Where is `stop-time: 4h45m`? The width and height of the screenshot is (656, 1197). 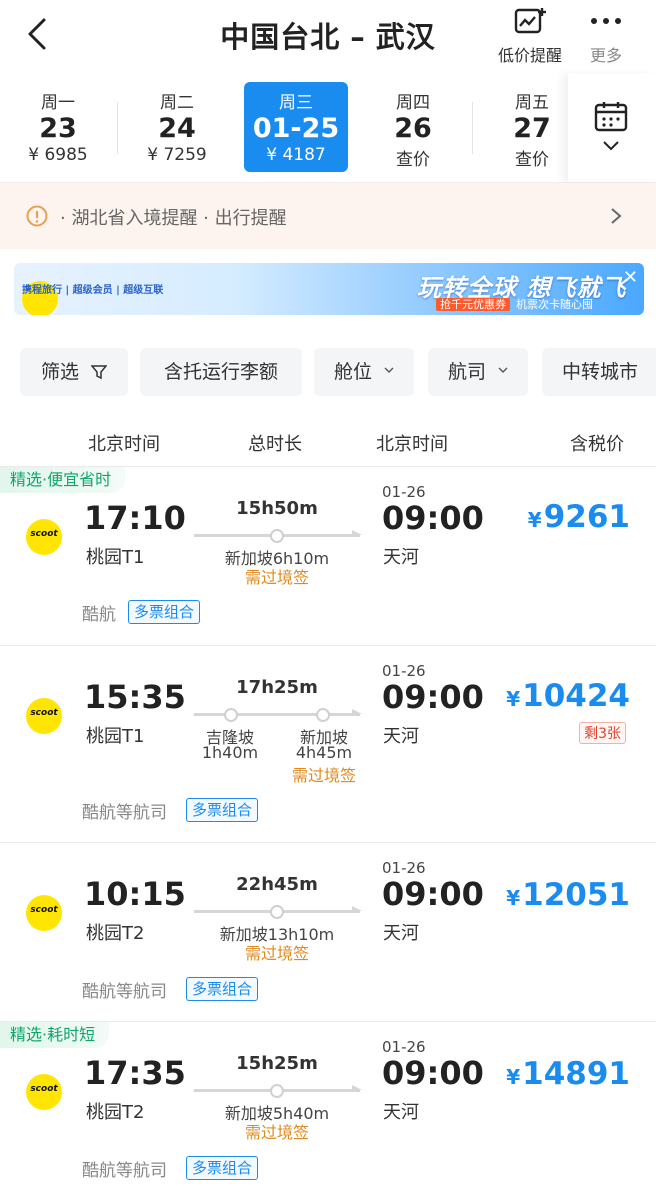
stop-time: 4h45m is located at coordinates (324, 752).